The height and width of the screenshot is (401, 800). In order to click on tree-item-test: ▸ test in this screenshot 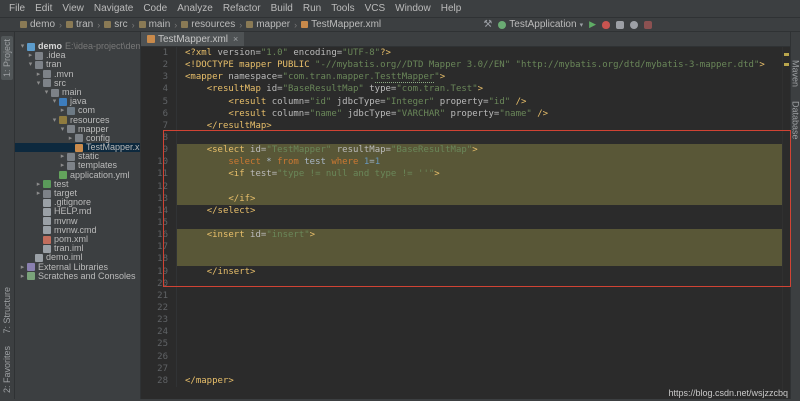, I will do `click(77, 184)`.